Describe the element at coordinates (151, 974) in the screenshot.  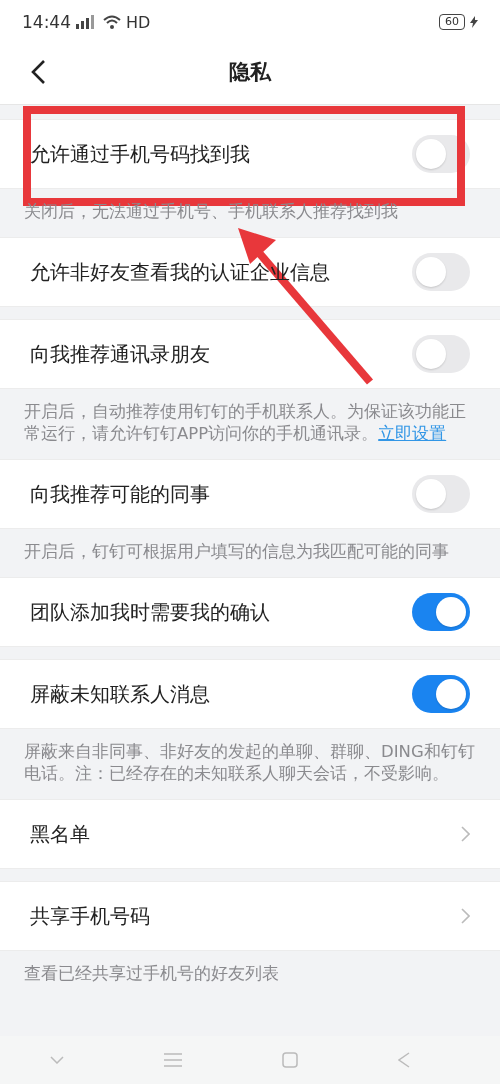
I see `setting-description: 查看已经共享过手机号的好友列表` at that location.